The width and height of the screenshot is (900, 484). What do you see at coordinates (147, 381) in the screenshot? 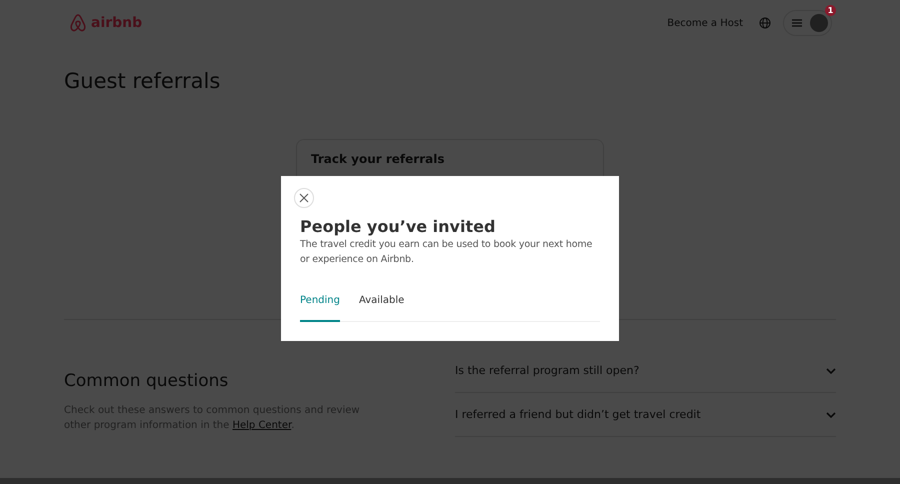
I see `section-title: Common questions` at bounding box center [147, 381].